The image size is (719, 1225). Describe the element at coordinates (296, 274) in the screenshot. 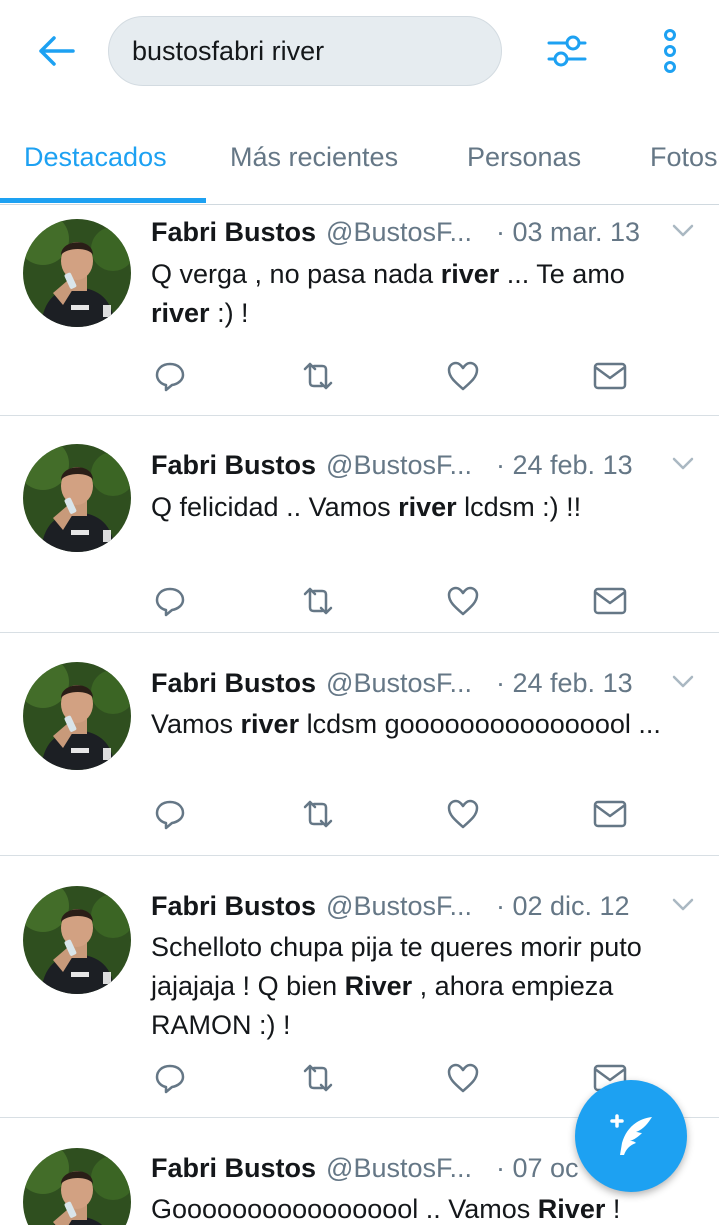

I see `tweet-text-segment: Q verga , no pasa nada` at that location.